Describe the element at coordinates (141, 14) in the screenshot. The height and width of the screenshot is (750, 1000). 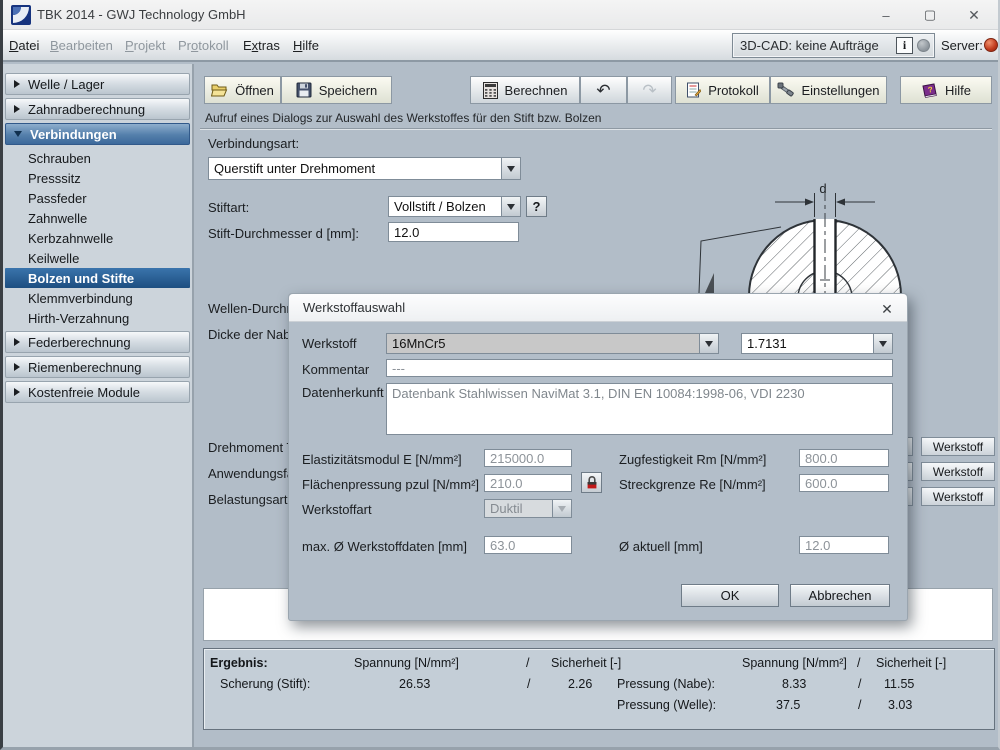
I see `window-title: TBK 2014 - GWJ Technology GmbH` at that location.